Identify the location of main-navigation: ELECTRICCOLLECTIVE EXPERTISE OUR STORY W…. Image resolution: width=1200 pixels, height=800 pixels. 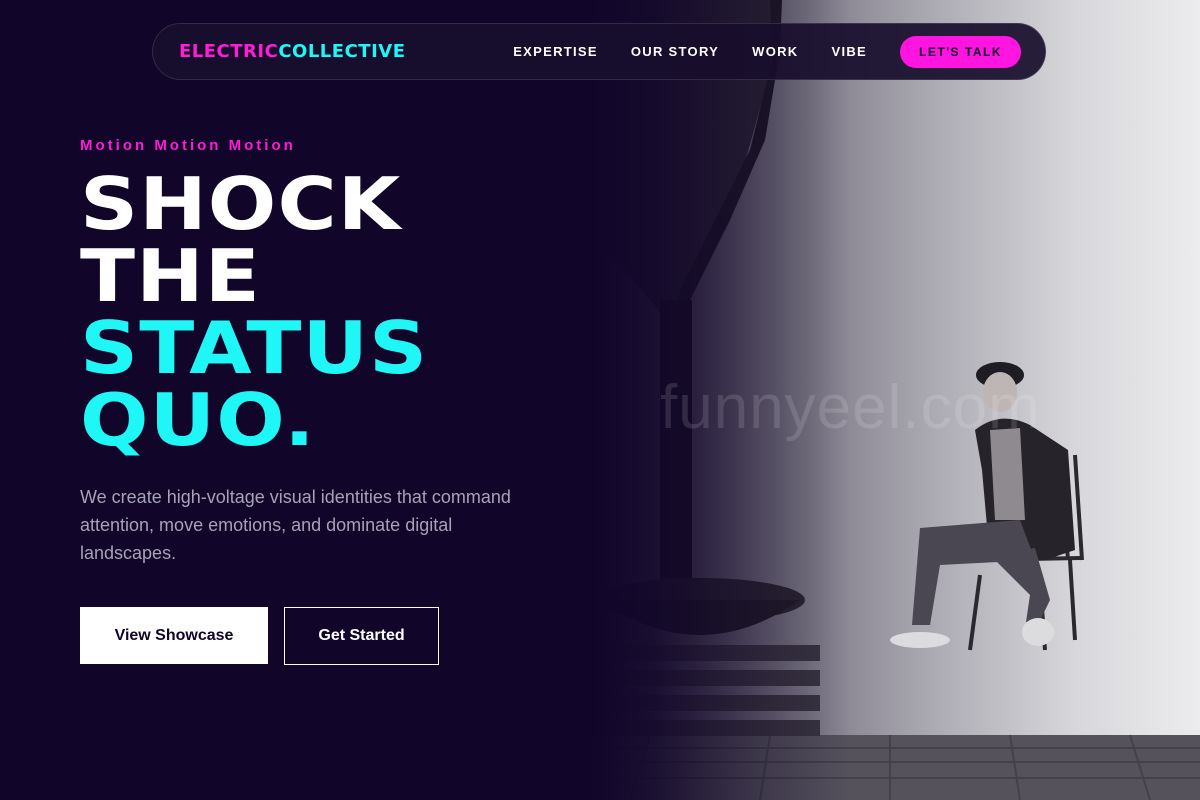
(599, 51).